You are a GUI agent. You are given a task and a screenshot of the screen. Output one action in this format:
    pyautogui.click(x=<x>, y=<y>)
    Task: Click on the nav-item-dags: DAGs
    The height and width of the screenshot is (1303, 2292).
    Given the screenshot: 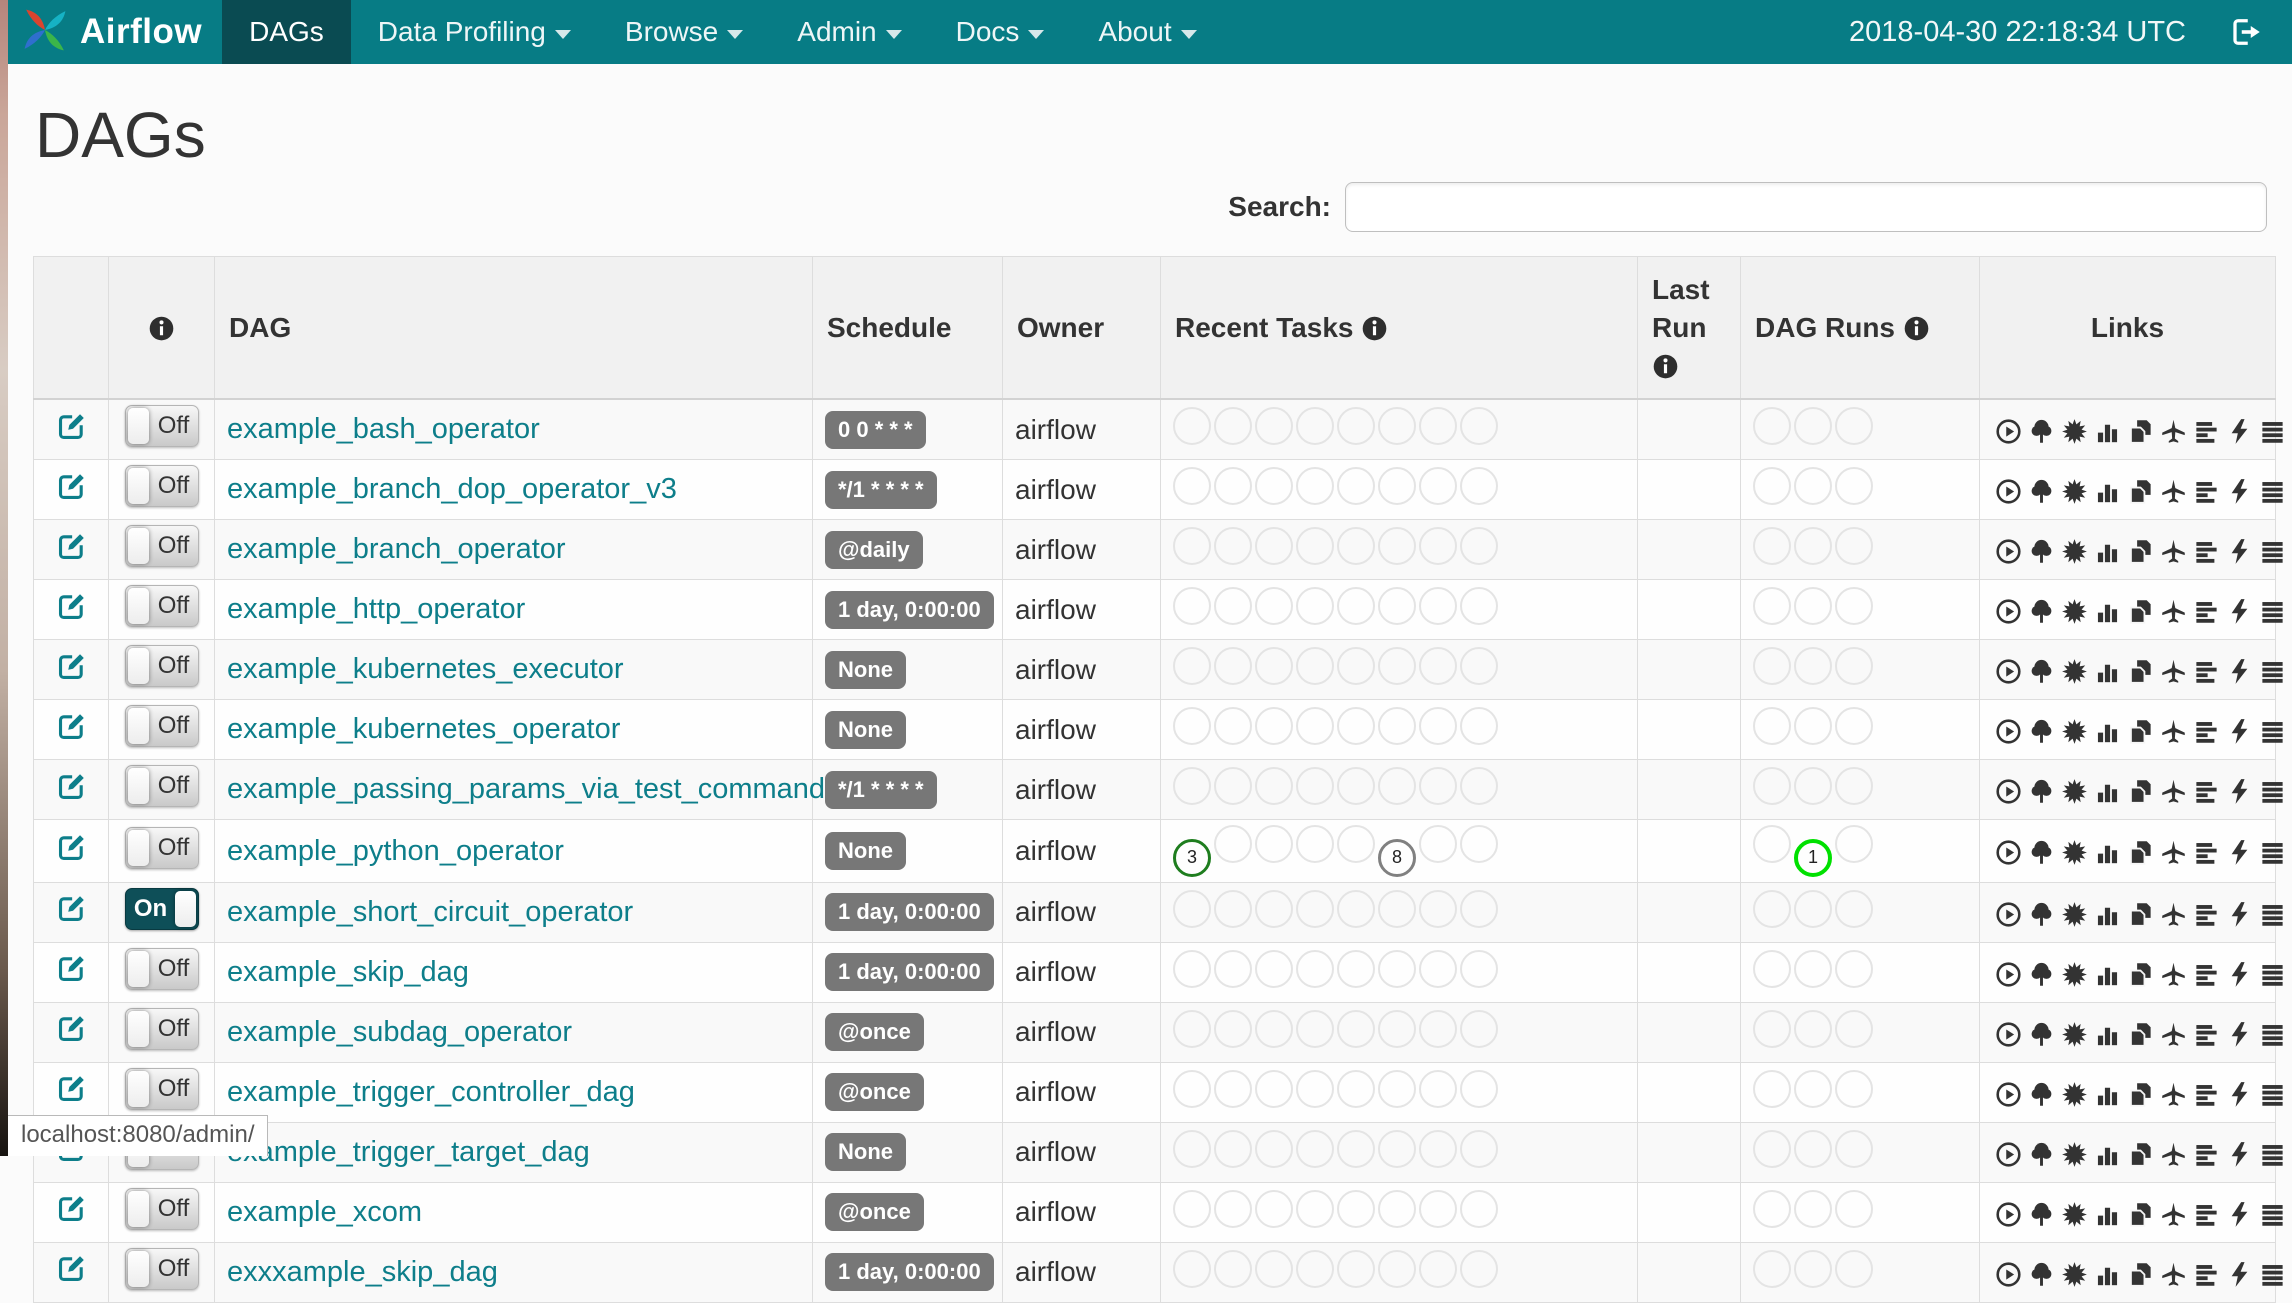 What is the action you would take?
    pyautogui.click(x=286, y=32)
    